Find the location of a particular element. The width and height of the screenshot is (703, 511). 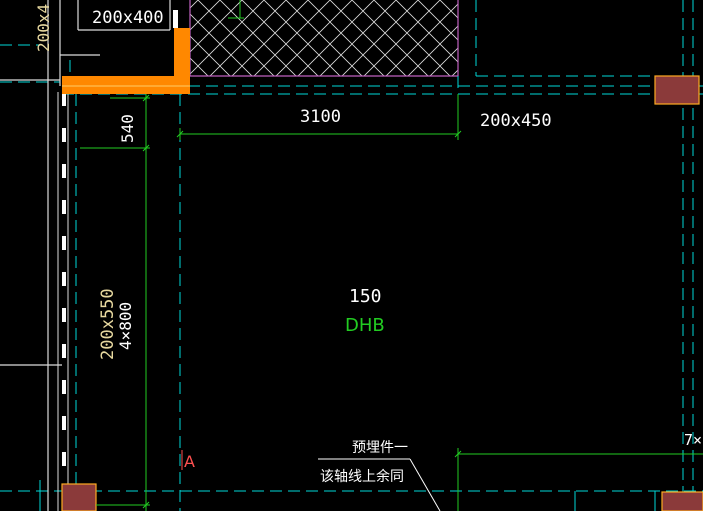

beam-end-marker is located at coordinates (175, 19).